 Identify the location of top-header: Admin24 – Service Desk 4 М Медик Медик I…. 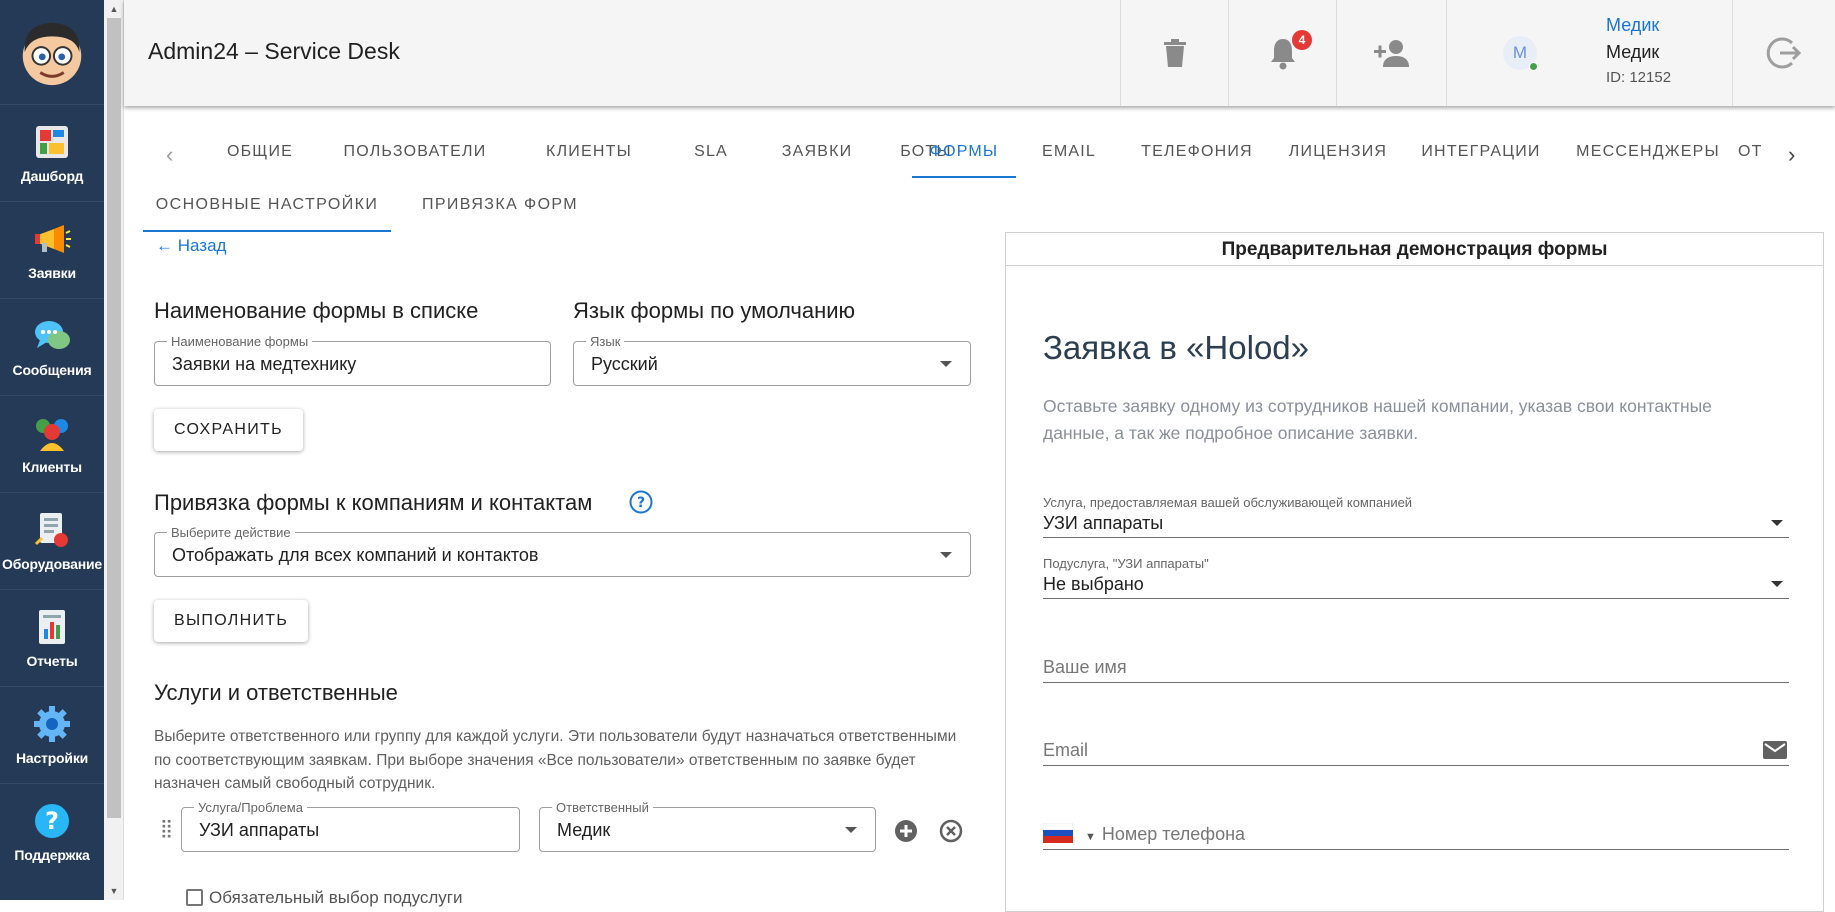
(979, 53).